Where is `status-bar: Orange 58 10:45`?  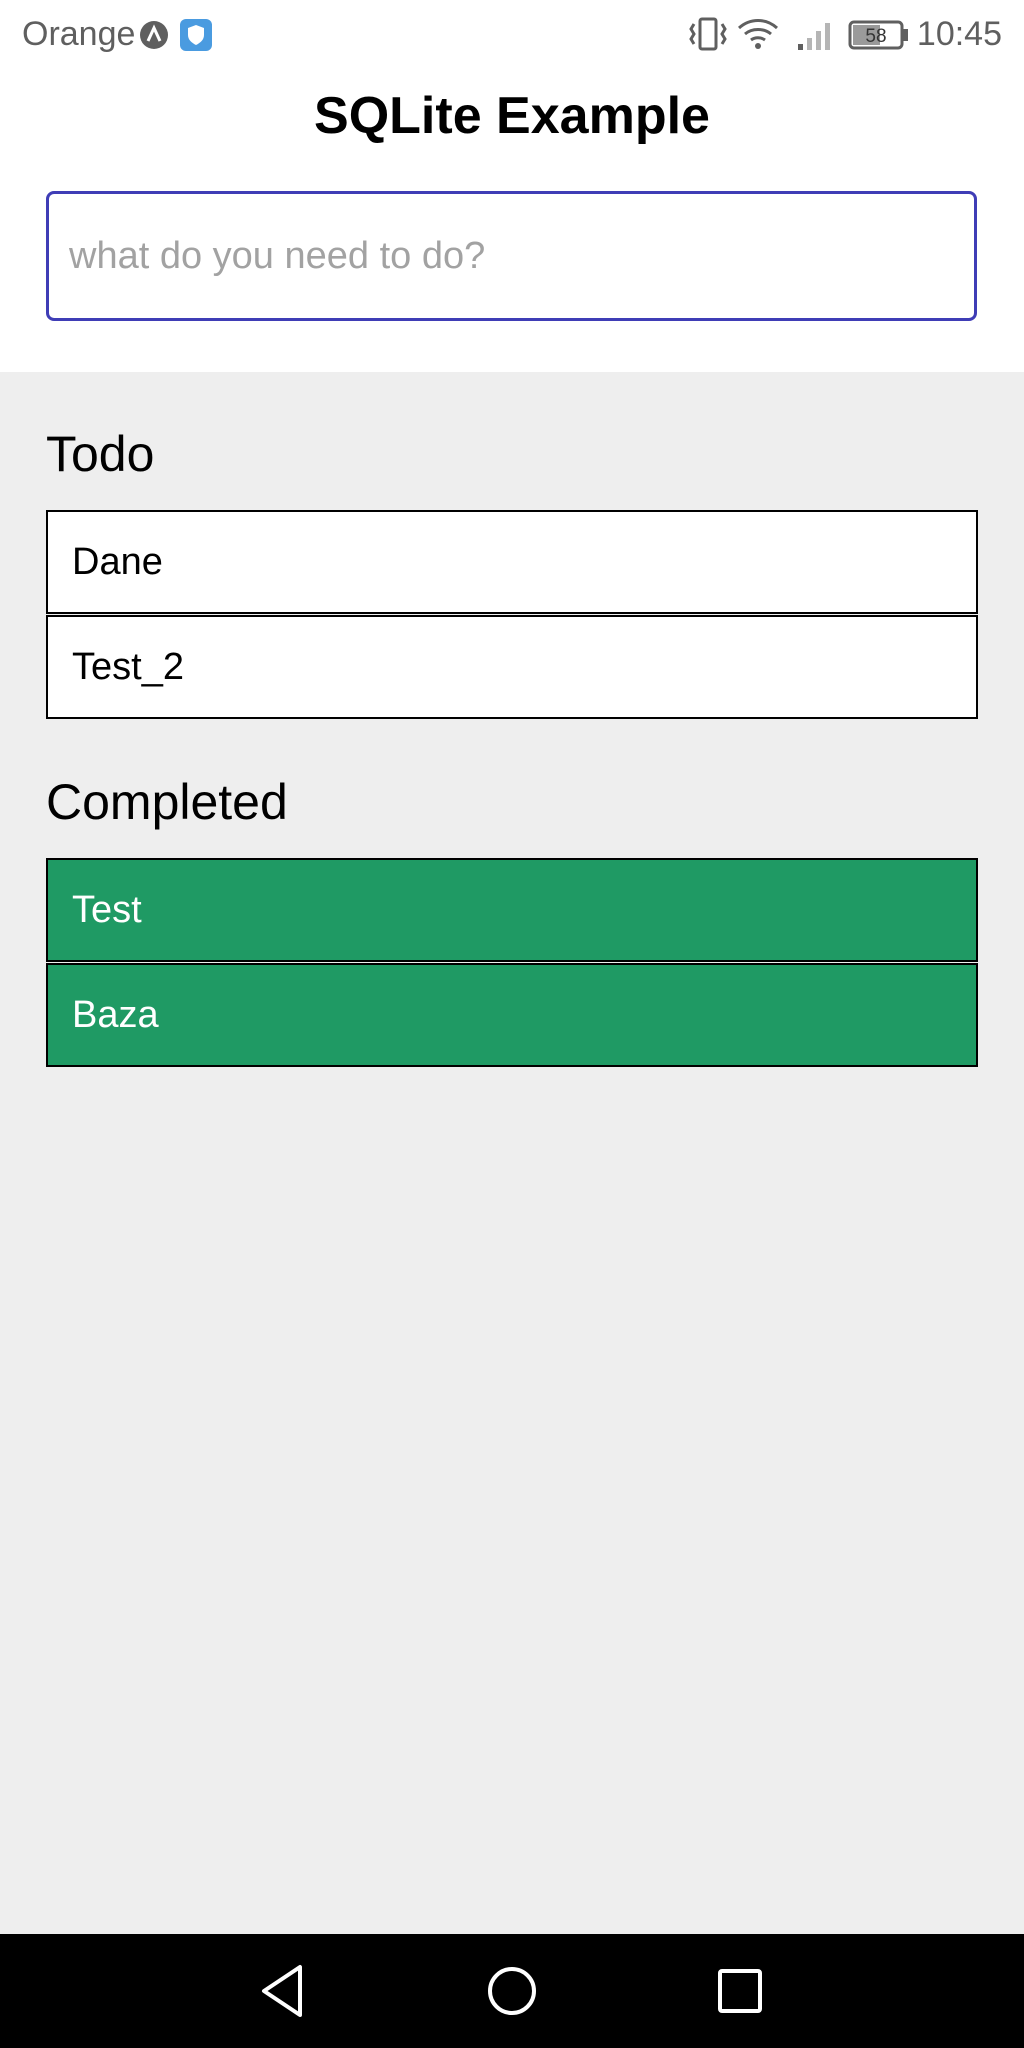
status-bar: Orange 58 10:45 is located at coordinates (512, 35).